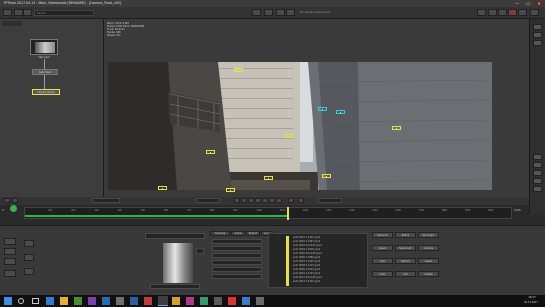 Image resolution: width=545 pixels, height=307 pixels. I want to click on move-tool-icon, so click(10, 251).